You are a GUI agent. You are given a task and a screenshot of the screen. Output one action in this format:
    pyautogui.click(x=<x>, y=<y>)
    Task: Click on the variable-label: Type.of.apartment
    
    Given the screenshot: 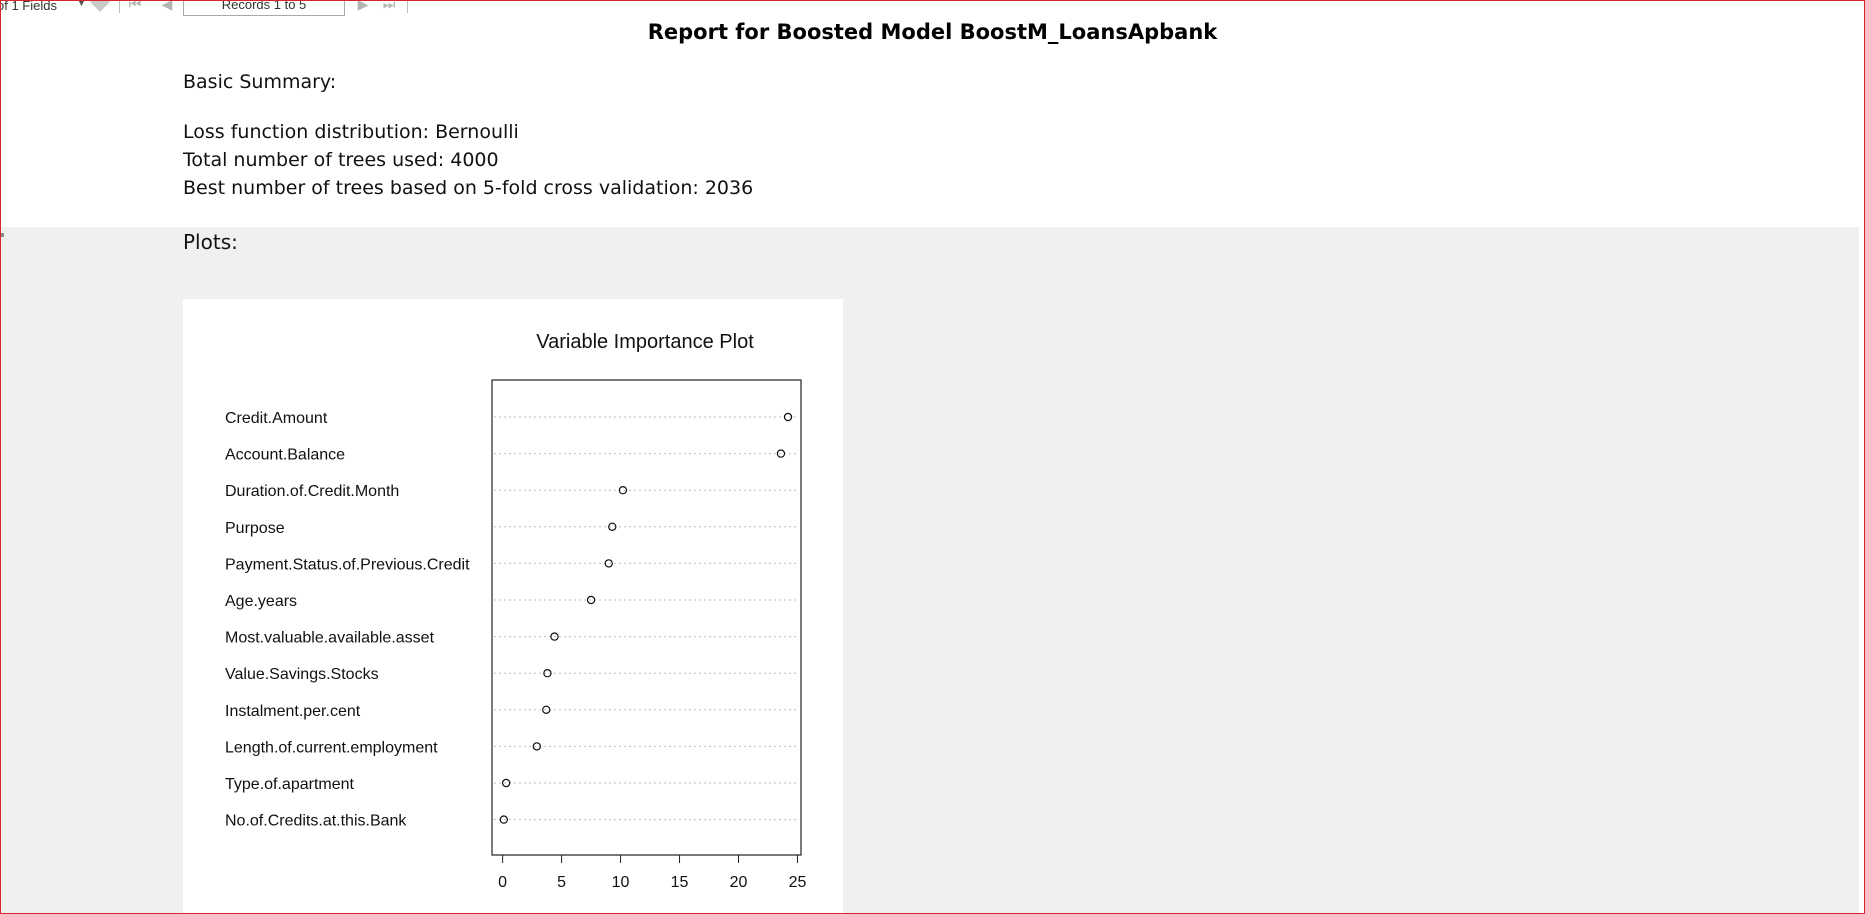 What is the action you would take?
    pyautogui.click(x=290, y=784)
    